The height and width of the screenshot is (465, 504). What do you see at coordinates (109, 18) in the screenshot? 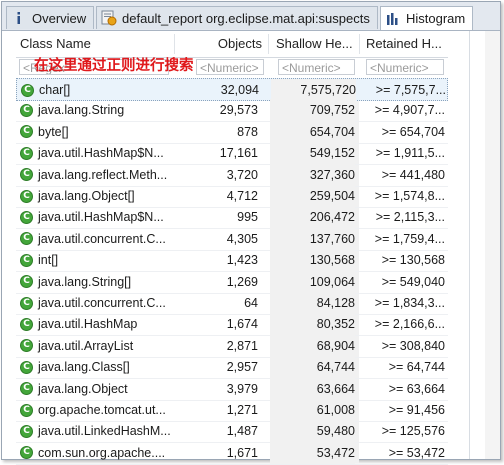
I see `report-icon` at bounding box center [109, 18].